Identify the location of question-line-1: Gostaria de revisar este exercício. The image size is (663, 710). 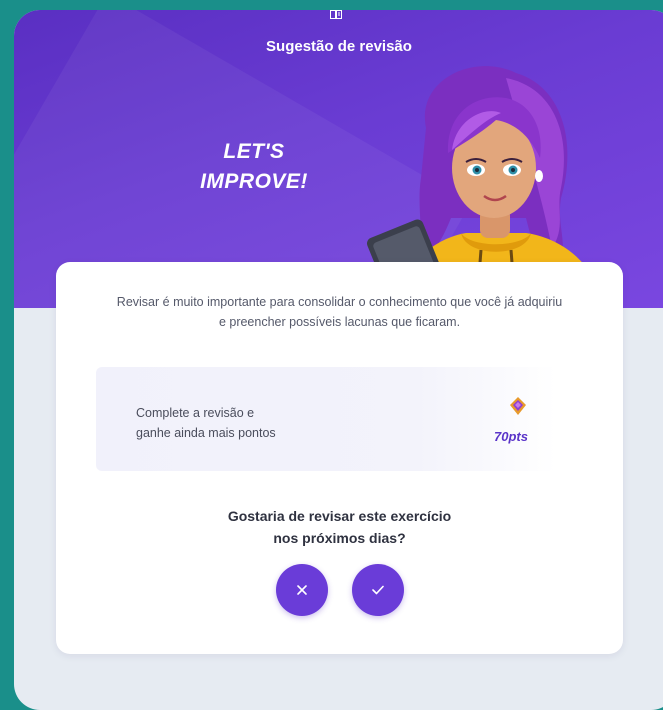
(339, 516).